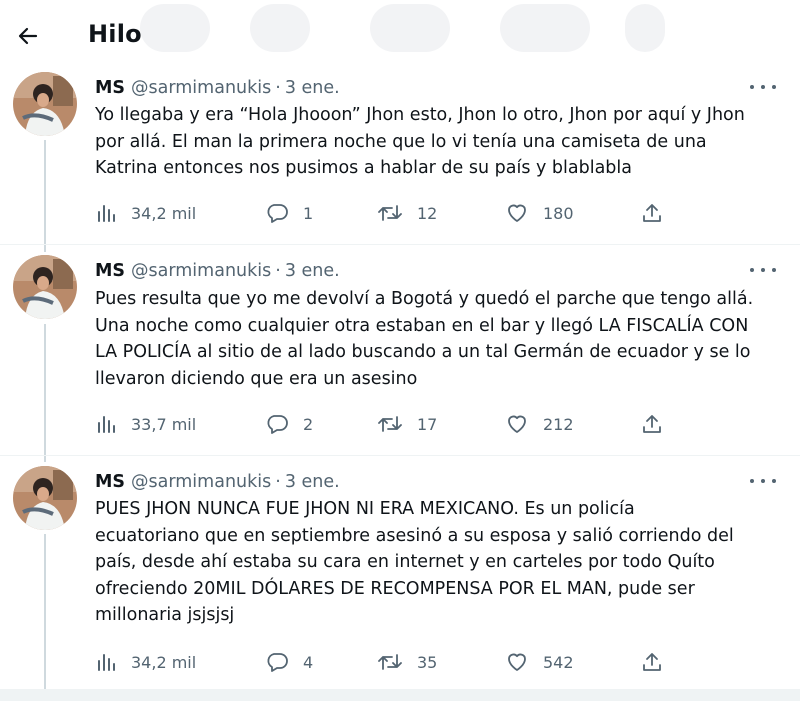 Image resolution: width=800 pixels, height=701 pixels. What do you see at coordinates (427, 424) in the screenshot?
I see `retweet-count: 17` at bounding box center [427, 424].